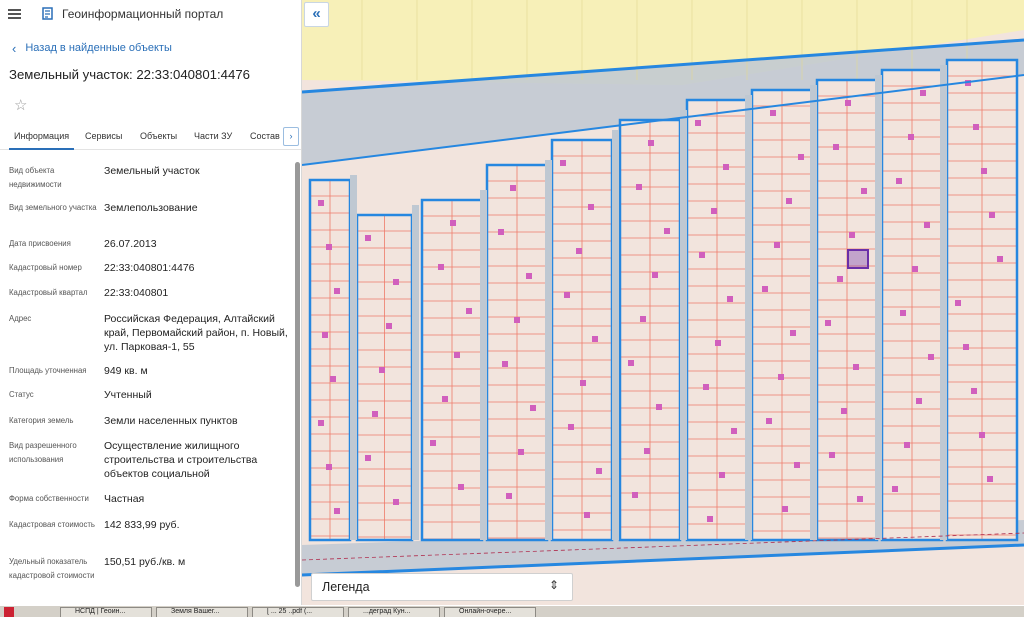 The width and height of the screenshot is (1024, 617). Describe the element at coordinates (20, 318) in the screenshot. I see `property-key: Адрес` at that location.